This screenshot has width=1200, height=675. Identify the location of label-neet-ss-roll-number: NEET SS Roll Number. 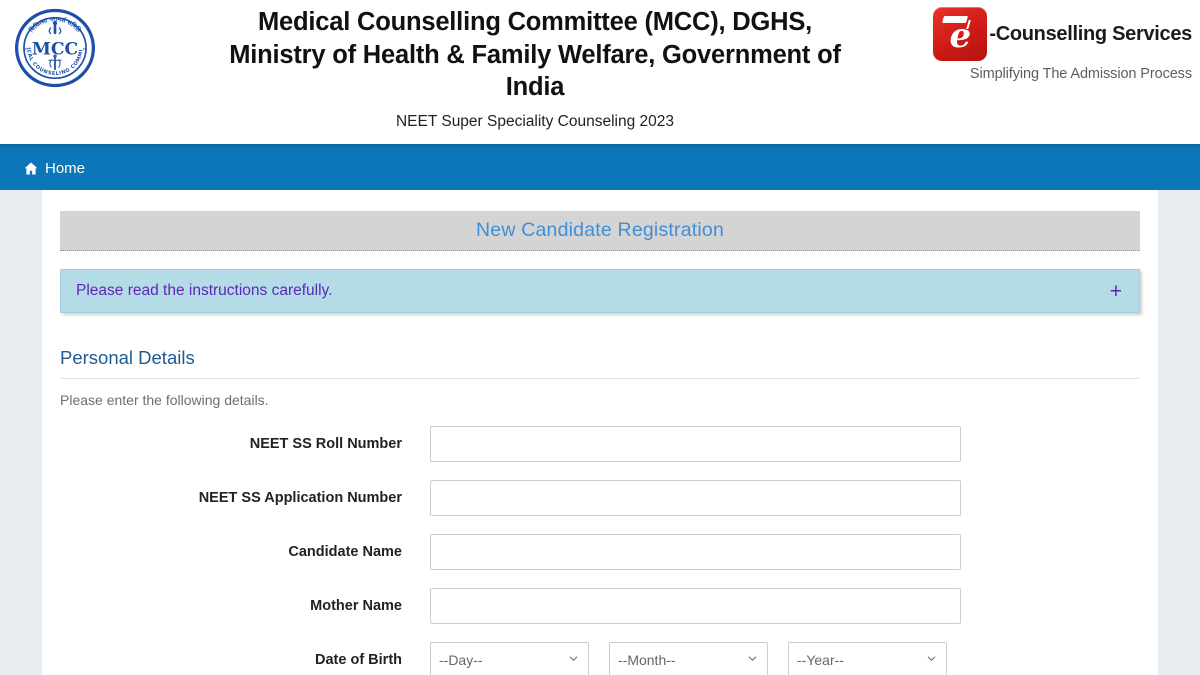
(325, 444).